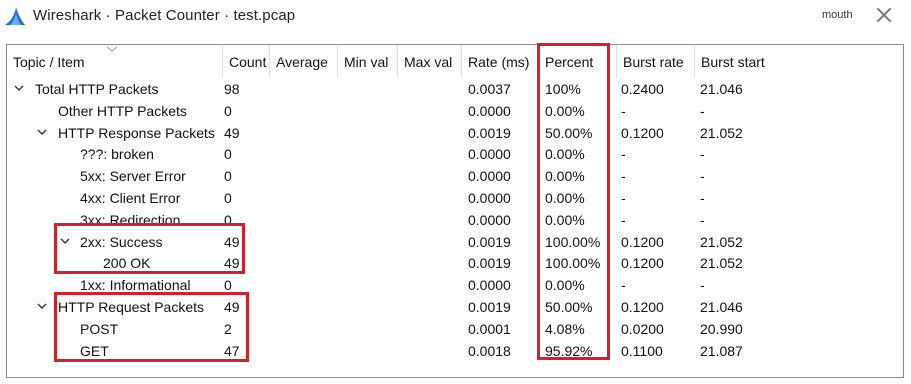  I want to click on row-topic: 1xx: Informational, so click(135, 285).